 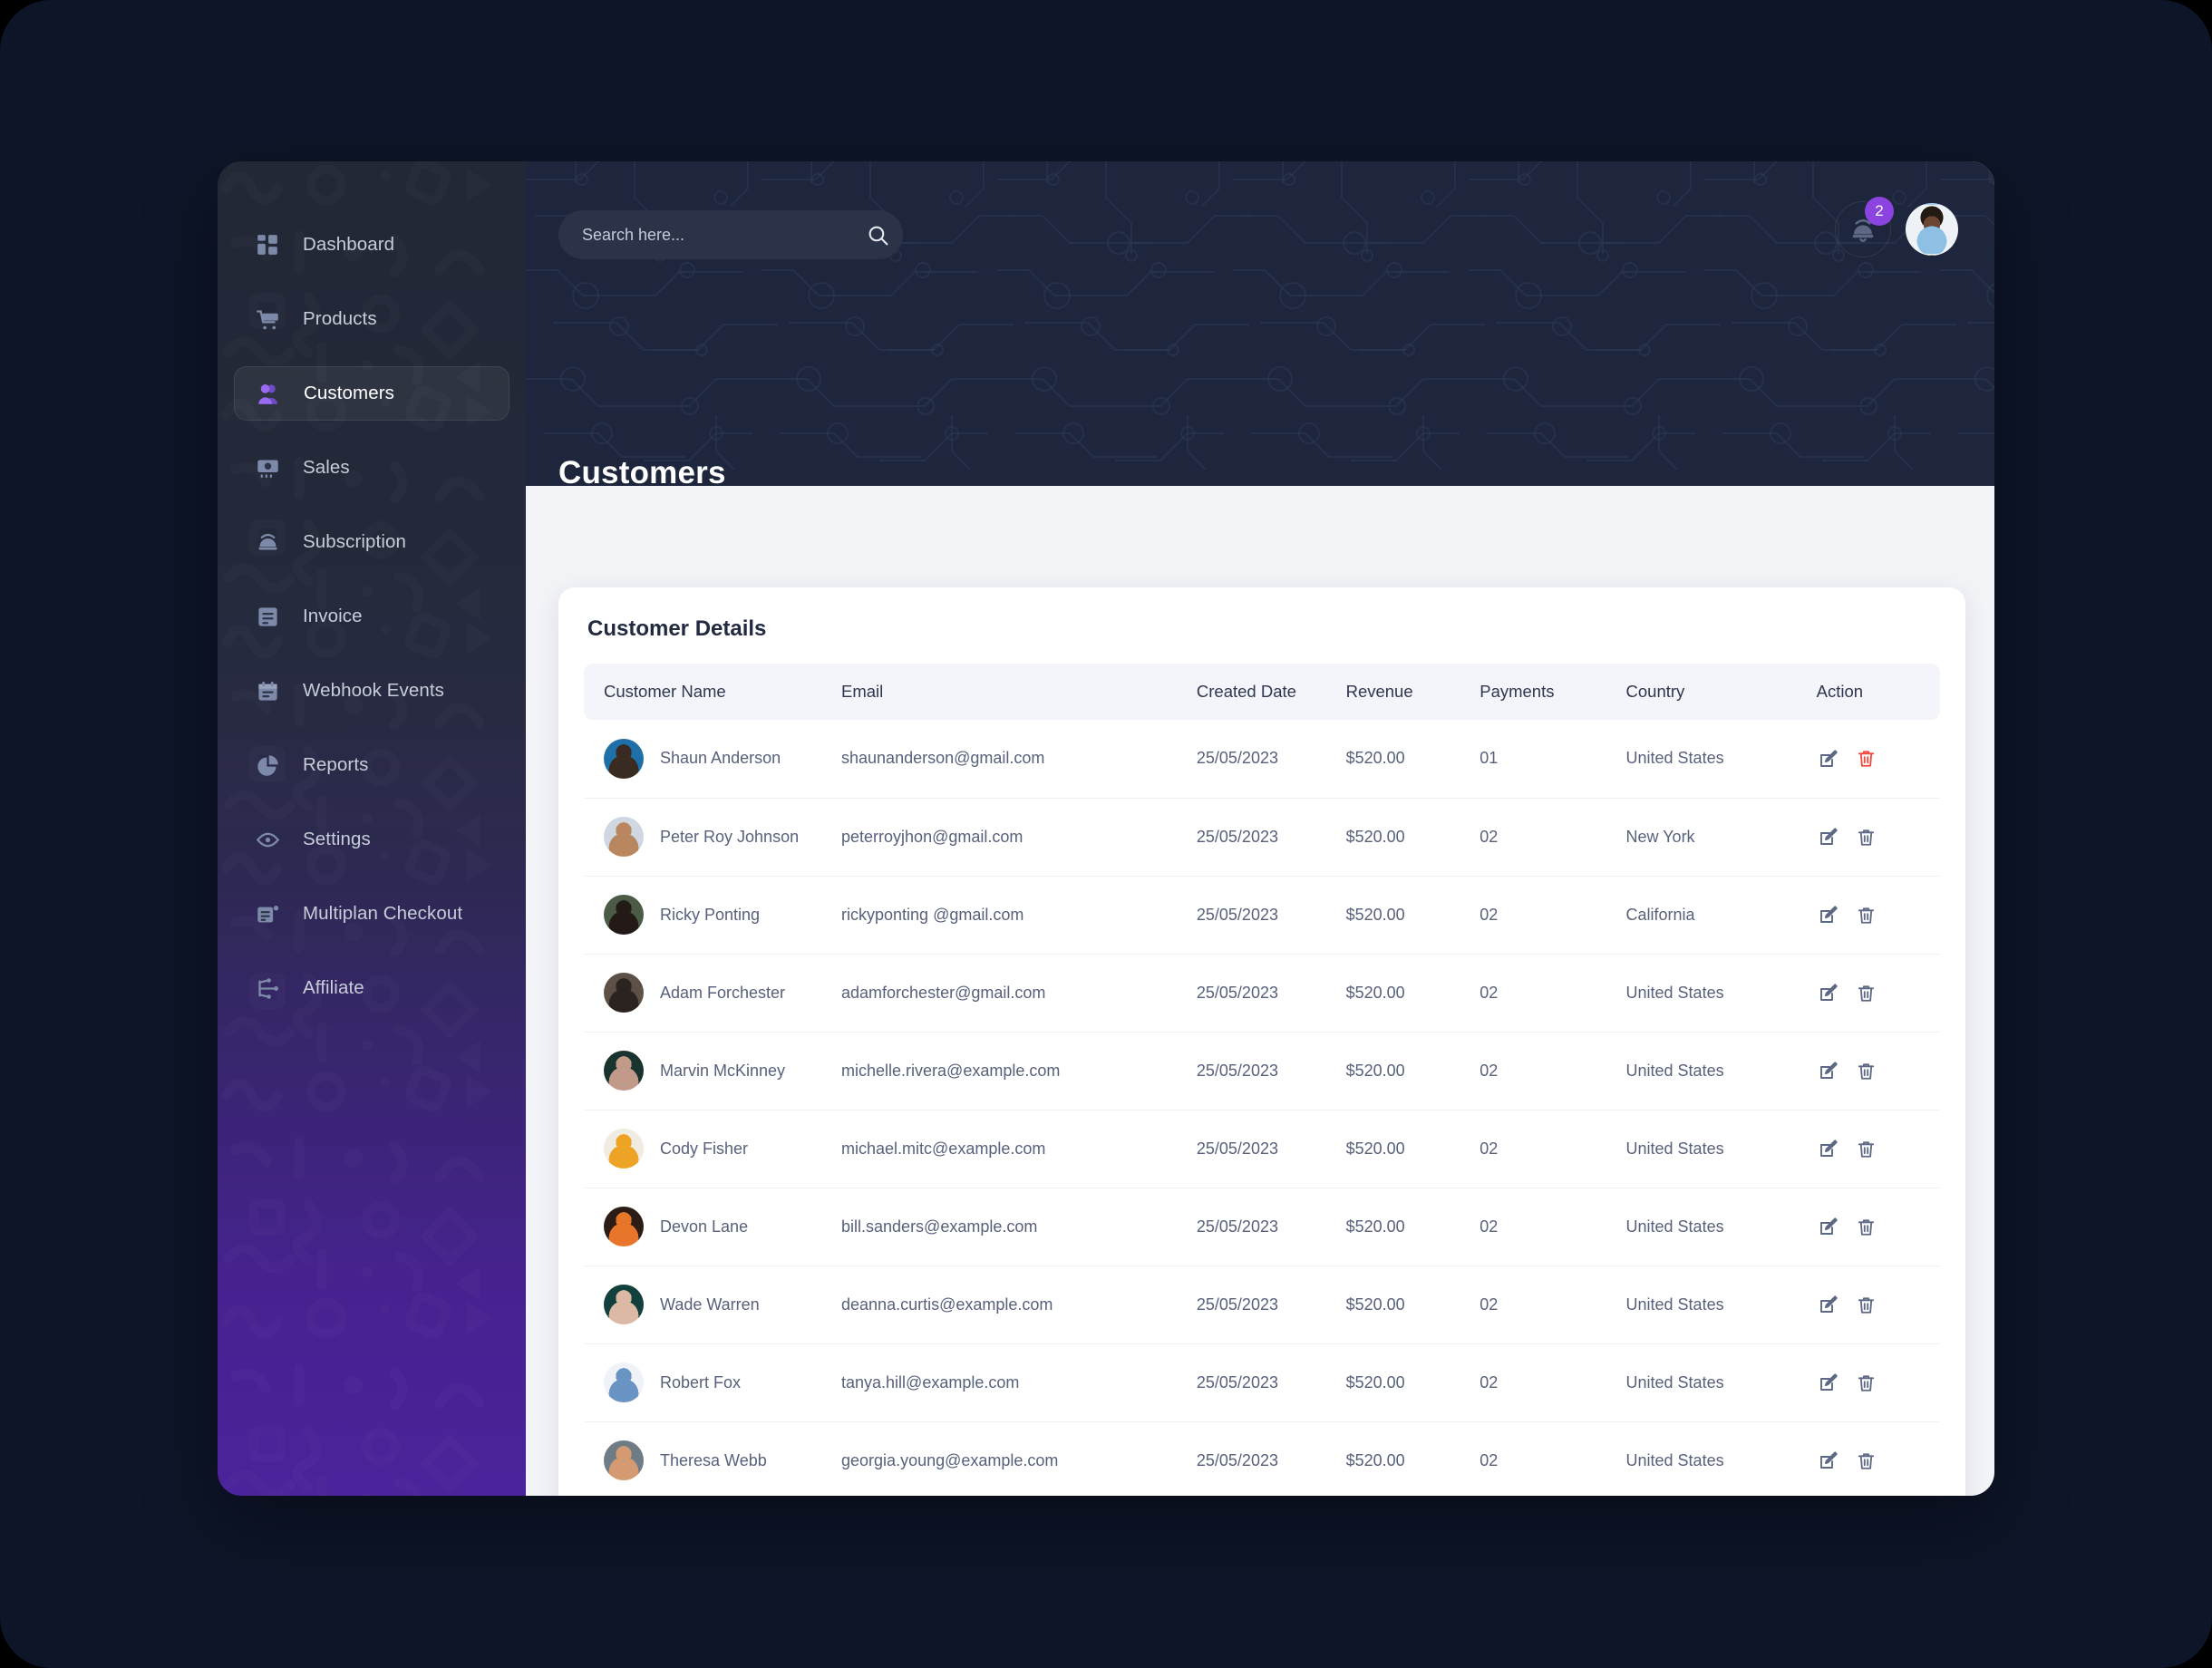 I want to click on column-header-revenue: Revenue, so click(x=1413, y=692).